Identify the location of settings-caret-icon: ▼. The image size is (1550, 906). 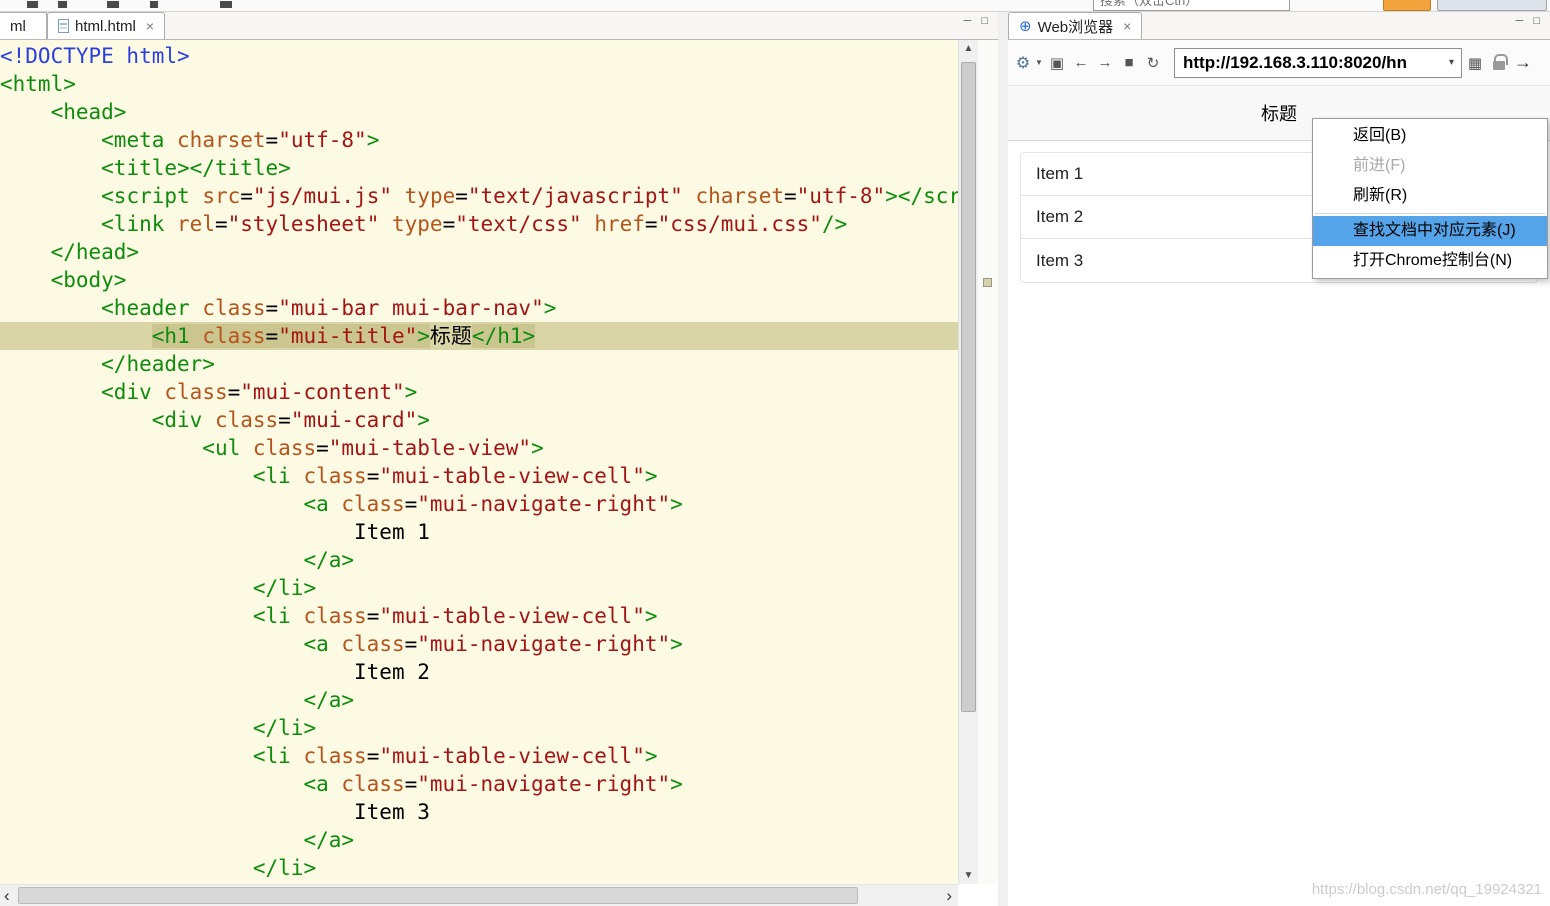
(1039, 62).